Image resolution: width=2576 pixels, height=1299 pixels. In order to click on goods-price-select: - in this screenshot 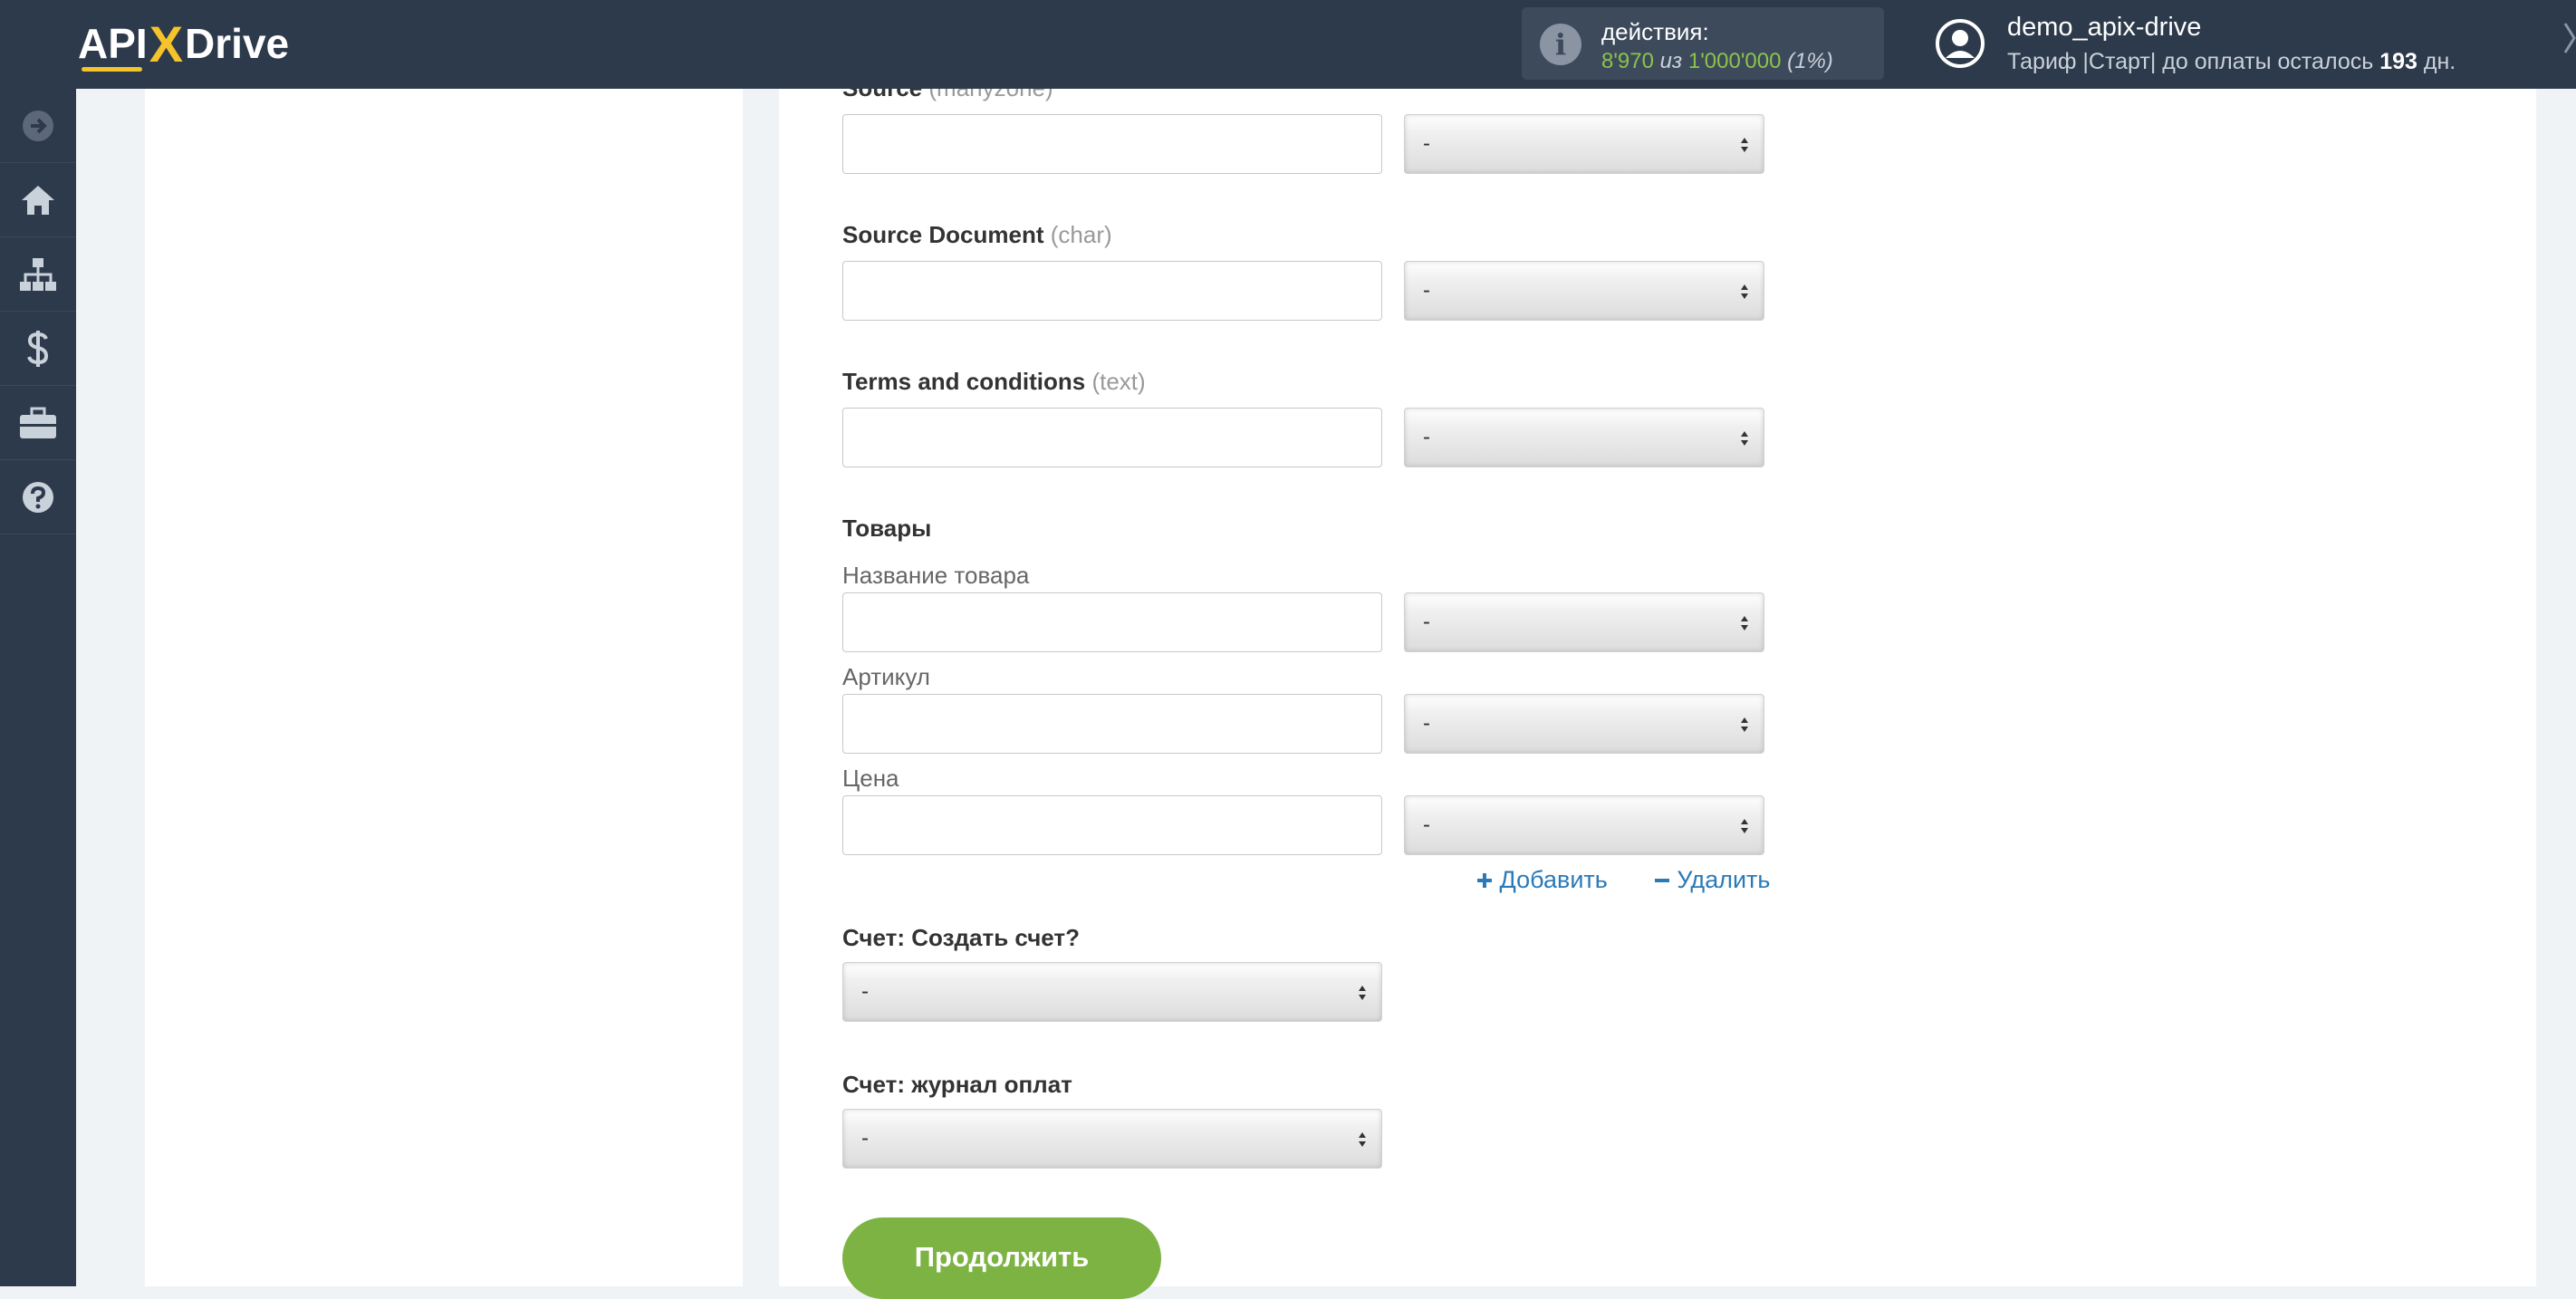, I will do `click(1584, 825)`.